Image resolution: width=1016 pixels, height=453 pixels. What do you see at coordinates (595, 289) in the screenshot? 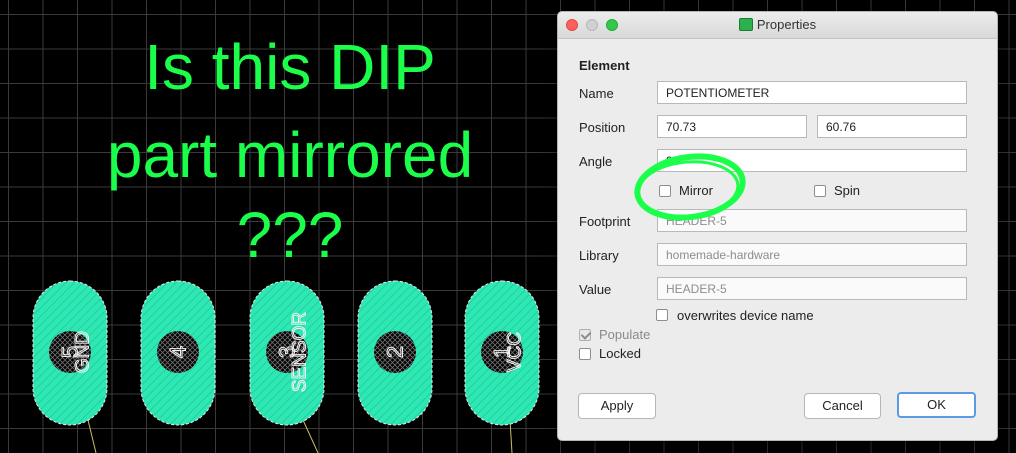
I see `value-label: Value` at bounding box center [595, 289].